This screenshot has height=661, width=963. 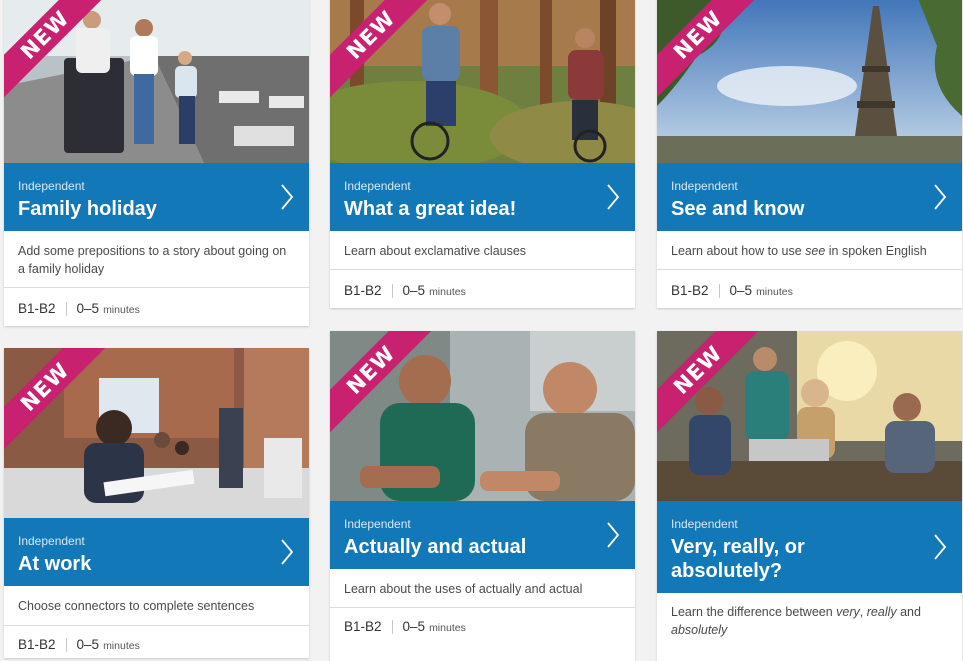 I want to click on card-header: Independent See and know, so click(x=809, y=197).